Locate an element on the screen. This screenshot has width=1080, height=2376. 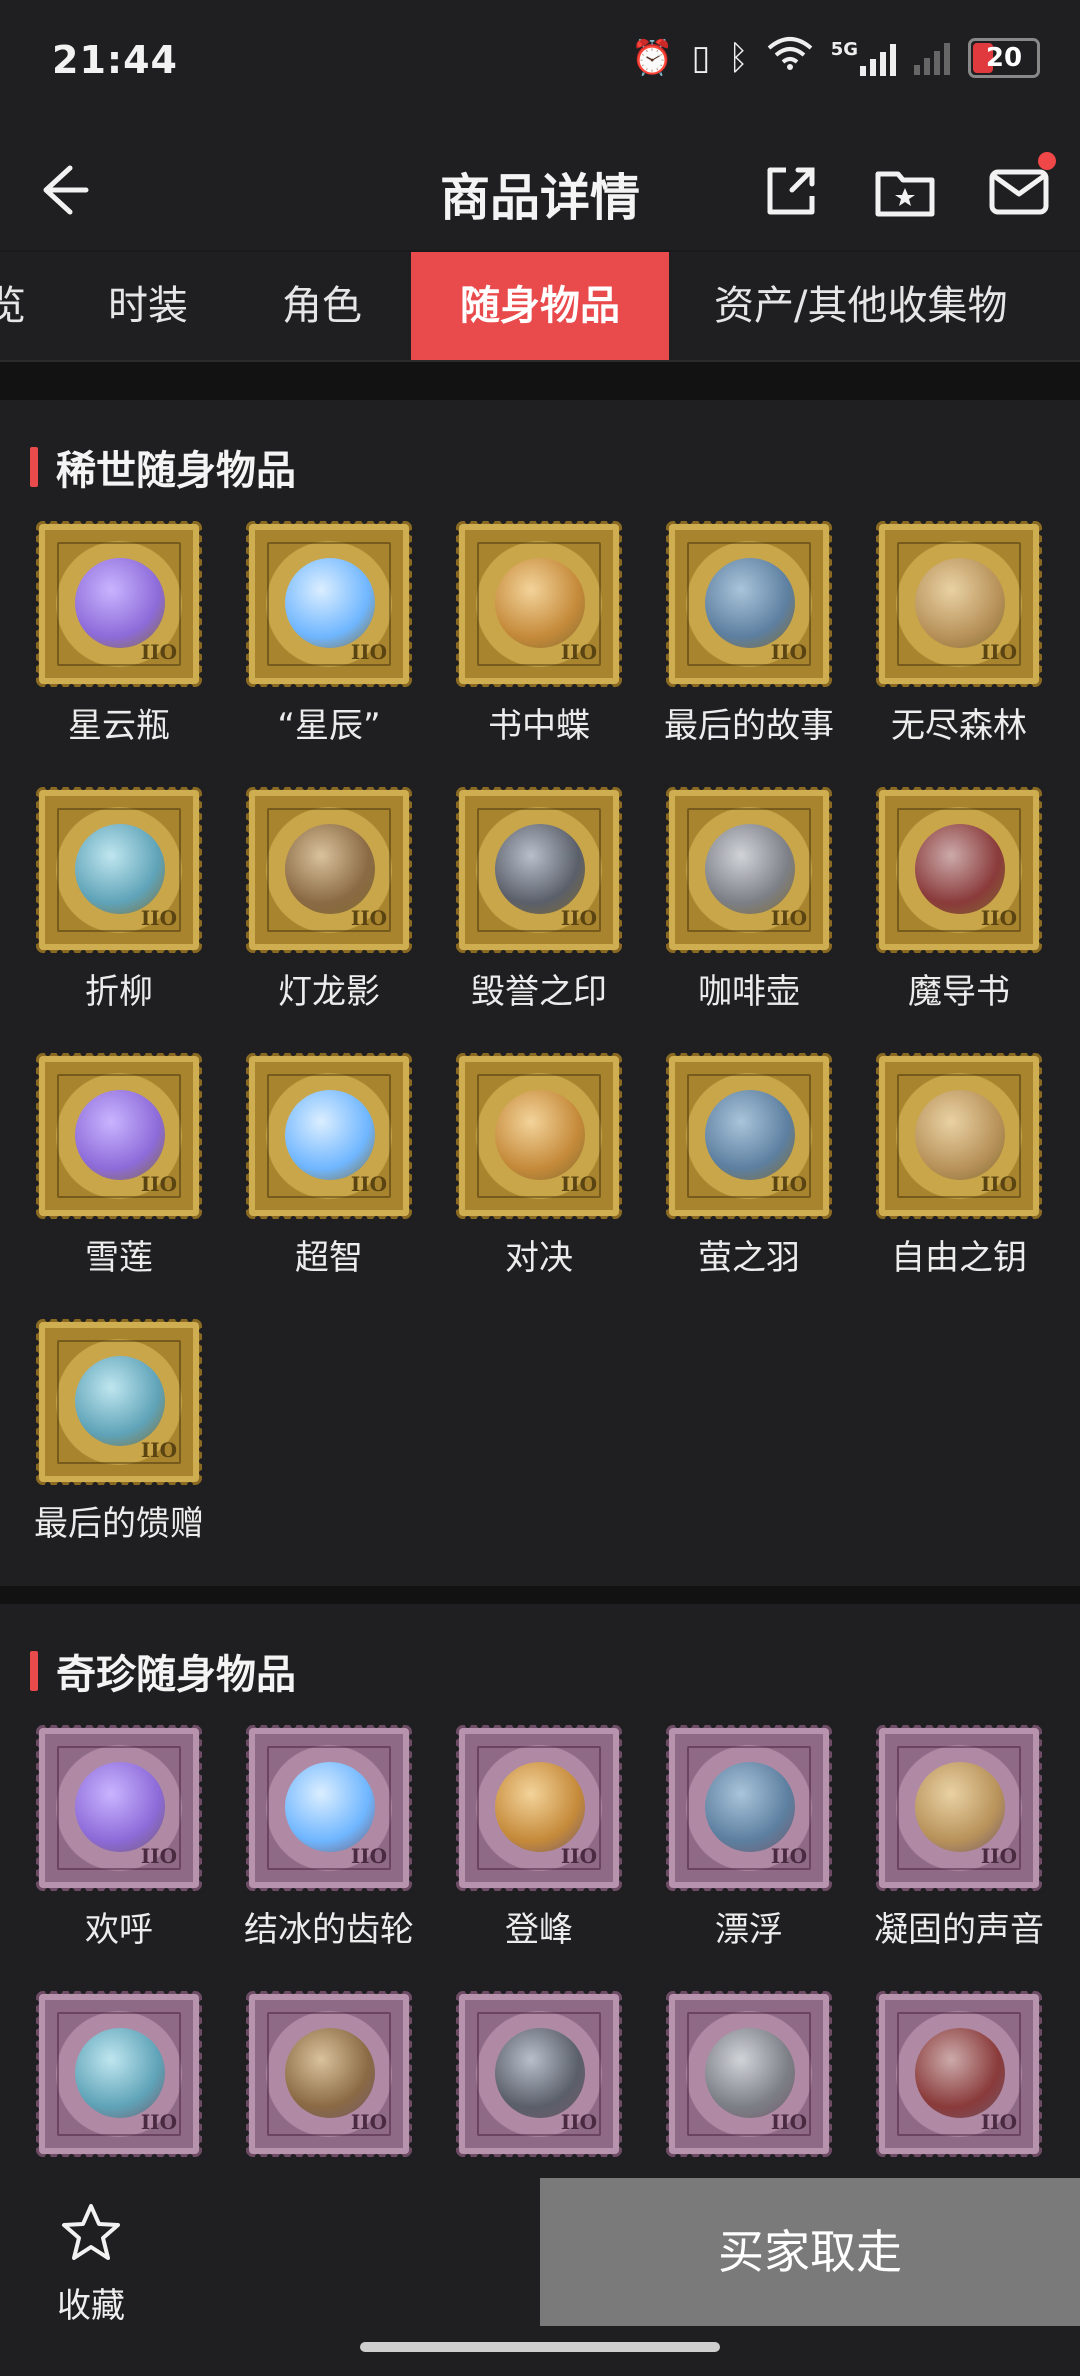
item-card: IIO 折柳 is located at coordinates (119, 898).